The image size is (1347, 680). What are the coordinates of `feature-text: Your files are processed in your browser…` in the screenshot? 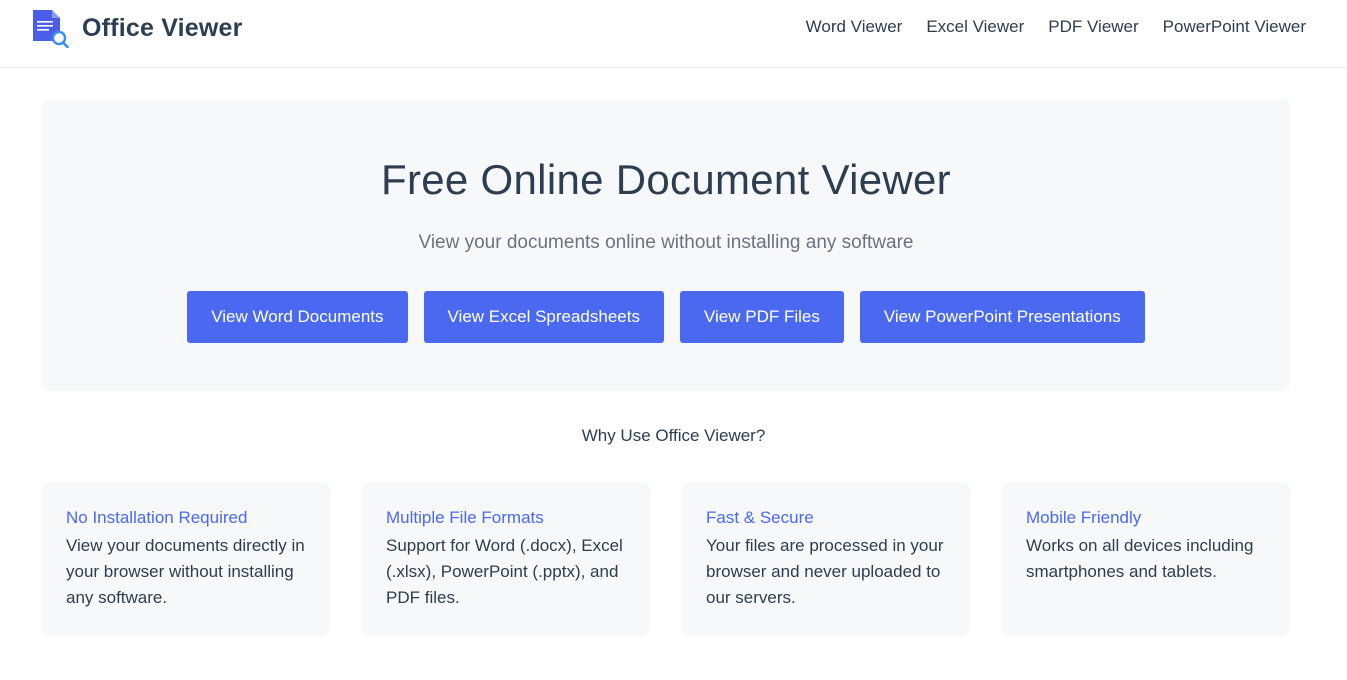 It's located at (825, 571).